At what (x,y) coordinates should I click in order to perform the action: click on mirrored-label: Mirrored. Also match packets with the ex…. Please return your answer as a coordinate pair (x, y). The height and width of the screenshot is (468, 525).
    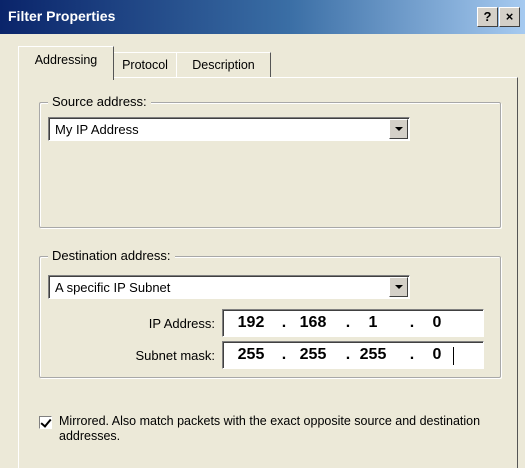
    Looking at the image, I should click on (279, 429).